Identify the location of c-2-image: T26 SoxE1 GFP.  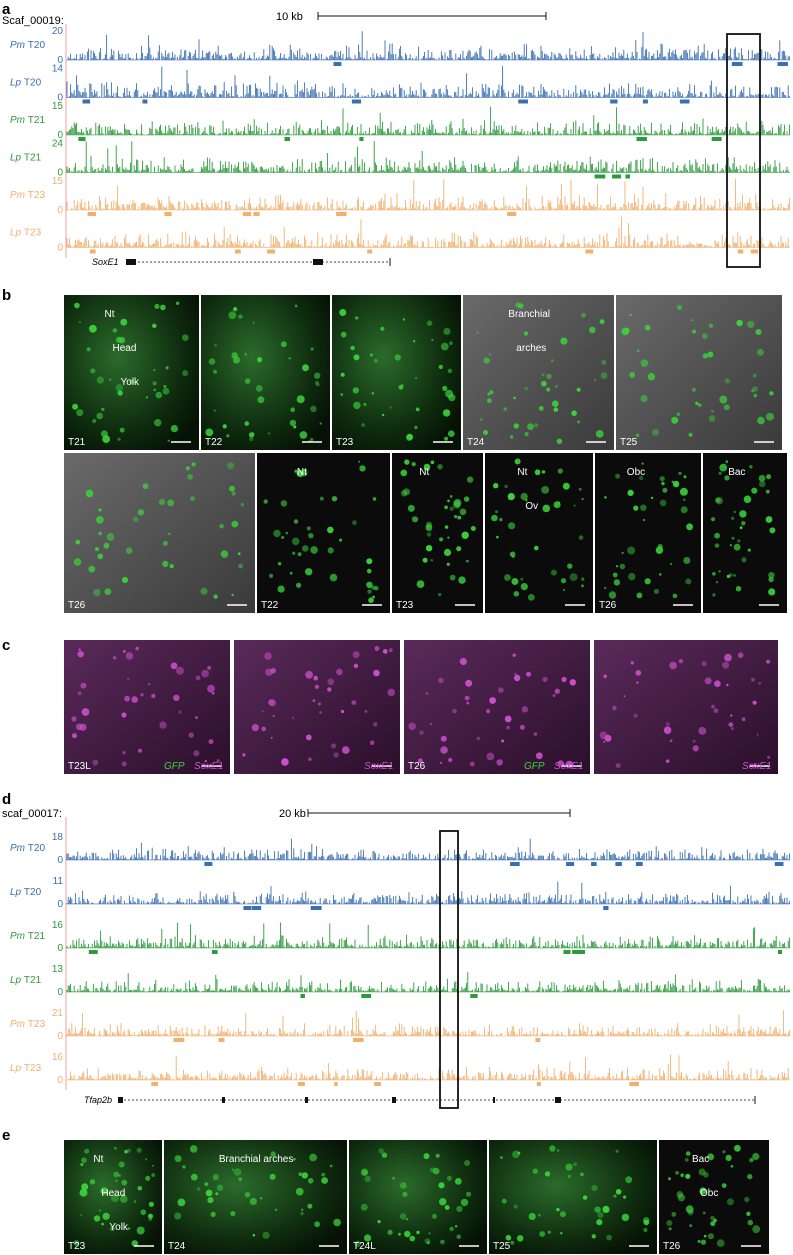
(497, 707).